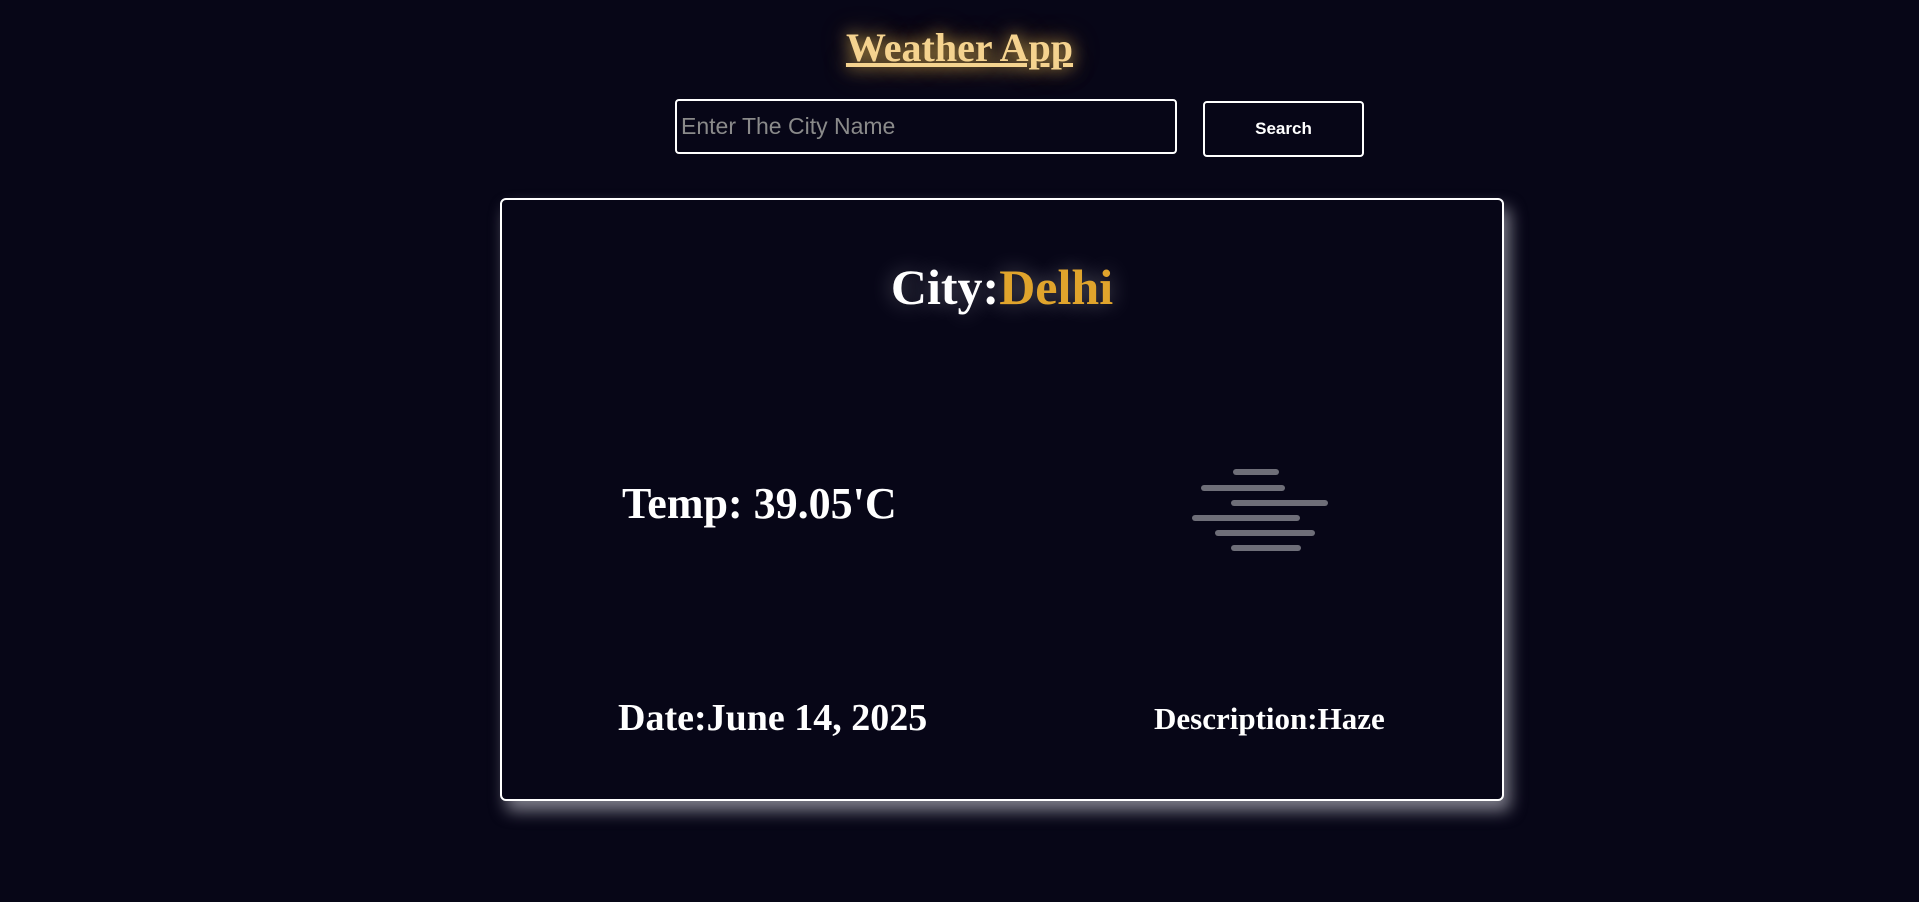  What do you see at coordinates (1351, 718) in the screenshot?
I see `description-value: Haze` at bounding box center [1351, 718].